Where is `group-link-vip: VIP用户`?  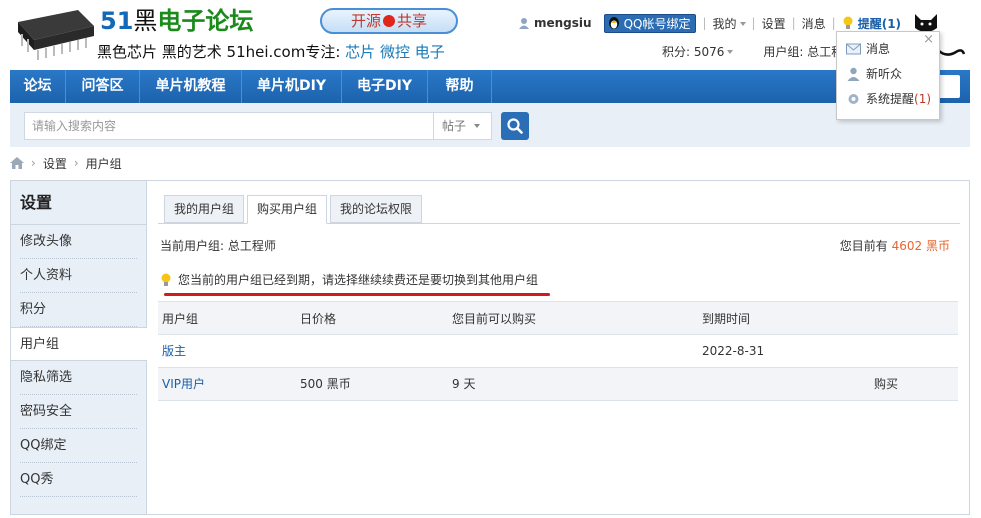
group-link-vip: VIP用户 is located at coordinates (183, 384).